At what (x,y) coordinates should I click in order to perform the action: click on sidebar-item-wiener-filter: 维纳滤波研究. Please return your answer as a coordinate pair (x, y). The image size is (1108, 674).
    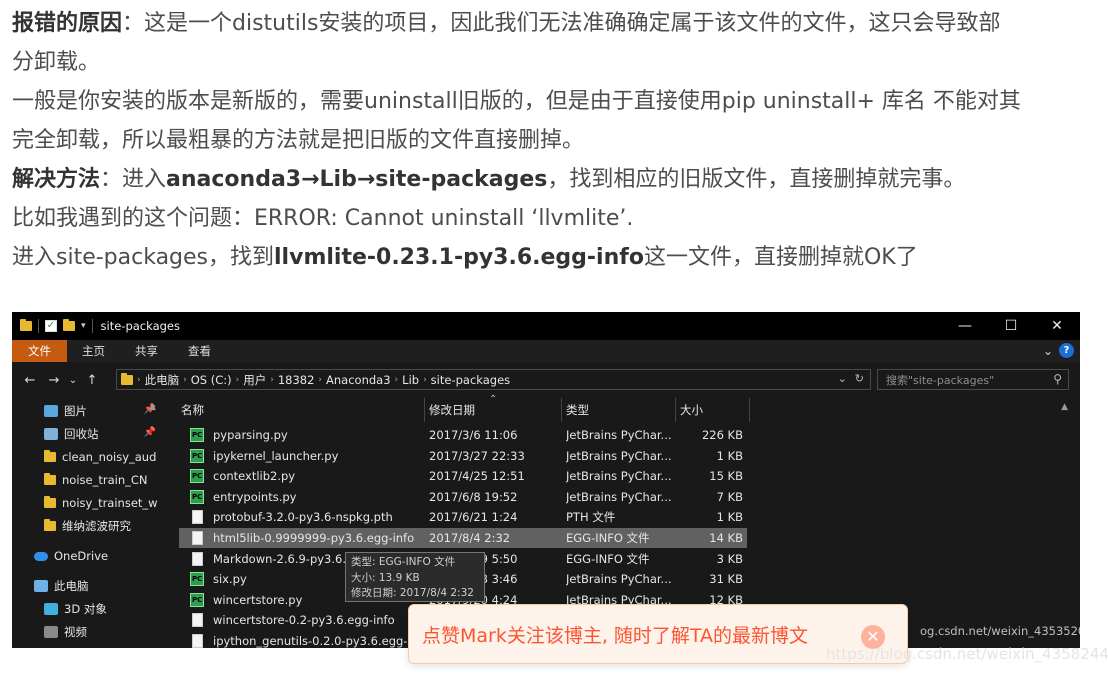
    Looking at the image, I should click on (112, 526).